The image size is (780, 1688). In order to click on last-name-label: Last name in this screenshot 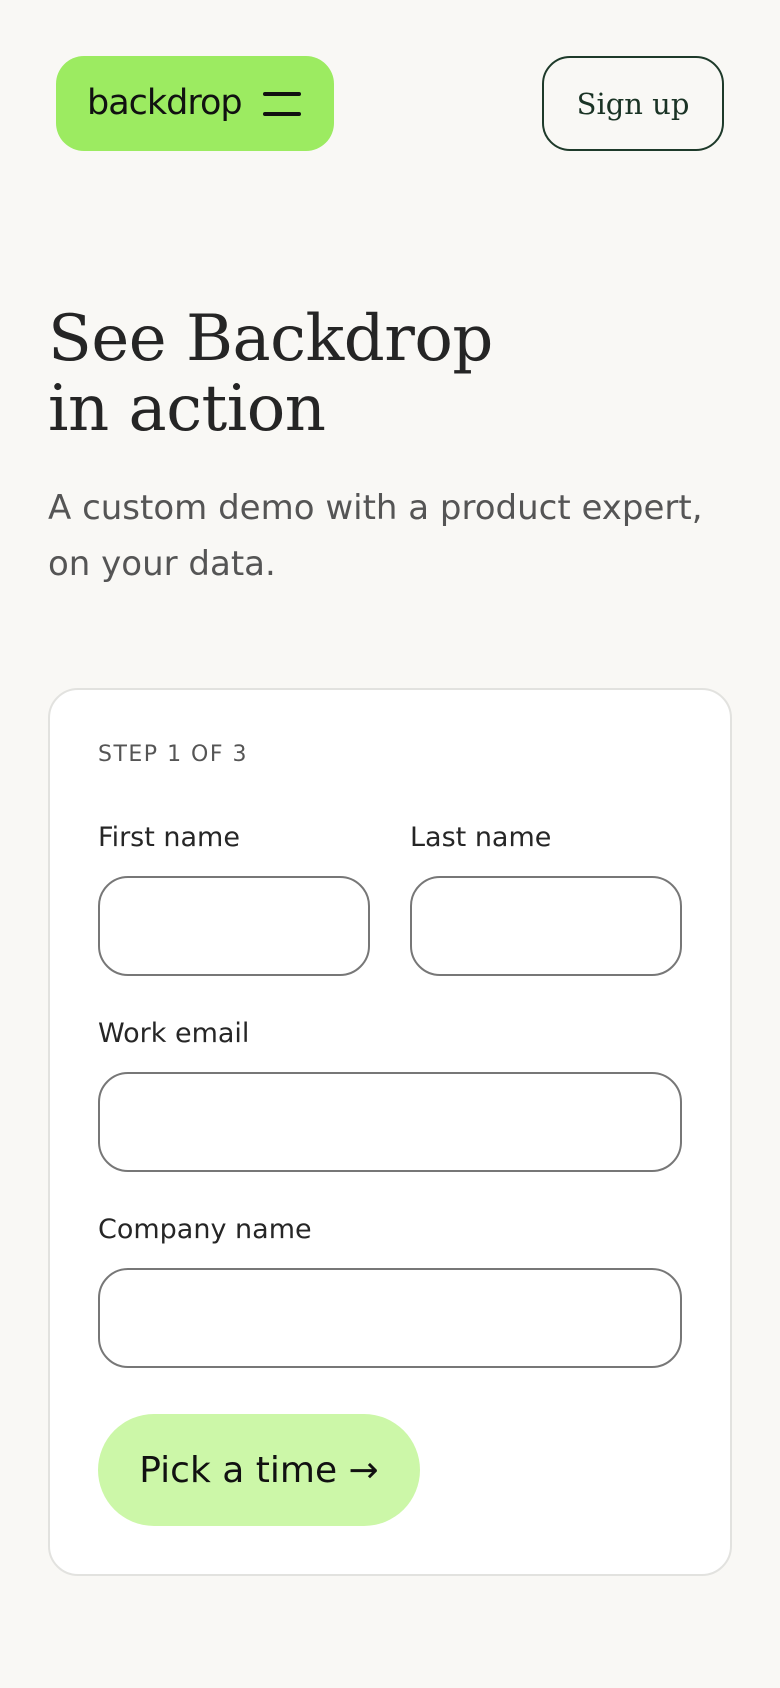, I will do `click(481, 837)`.